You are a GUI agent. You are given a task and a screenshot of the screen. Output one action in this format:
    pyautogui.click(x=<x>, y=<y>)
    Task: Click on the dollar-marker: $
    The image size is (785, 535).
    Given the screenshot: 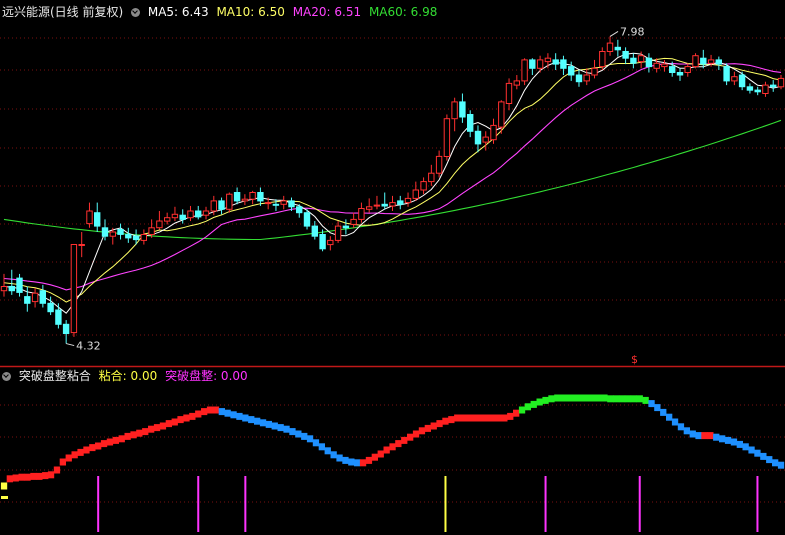 What is the action you would take?
    pyautogui.click(x=634, y=359)
    